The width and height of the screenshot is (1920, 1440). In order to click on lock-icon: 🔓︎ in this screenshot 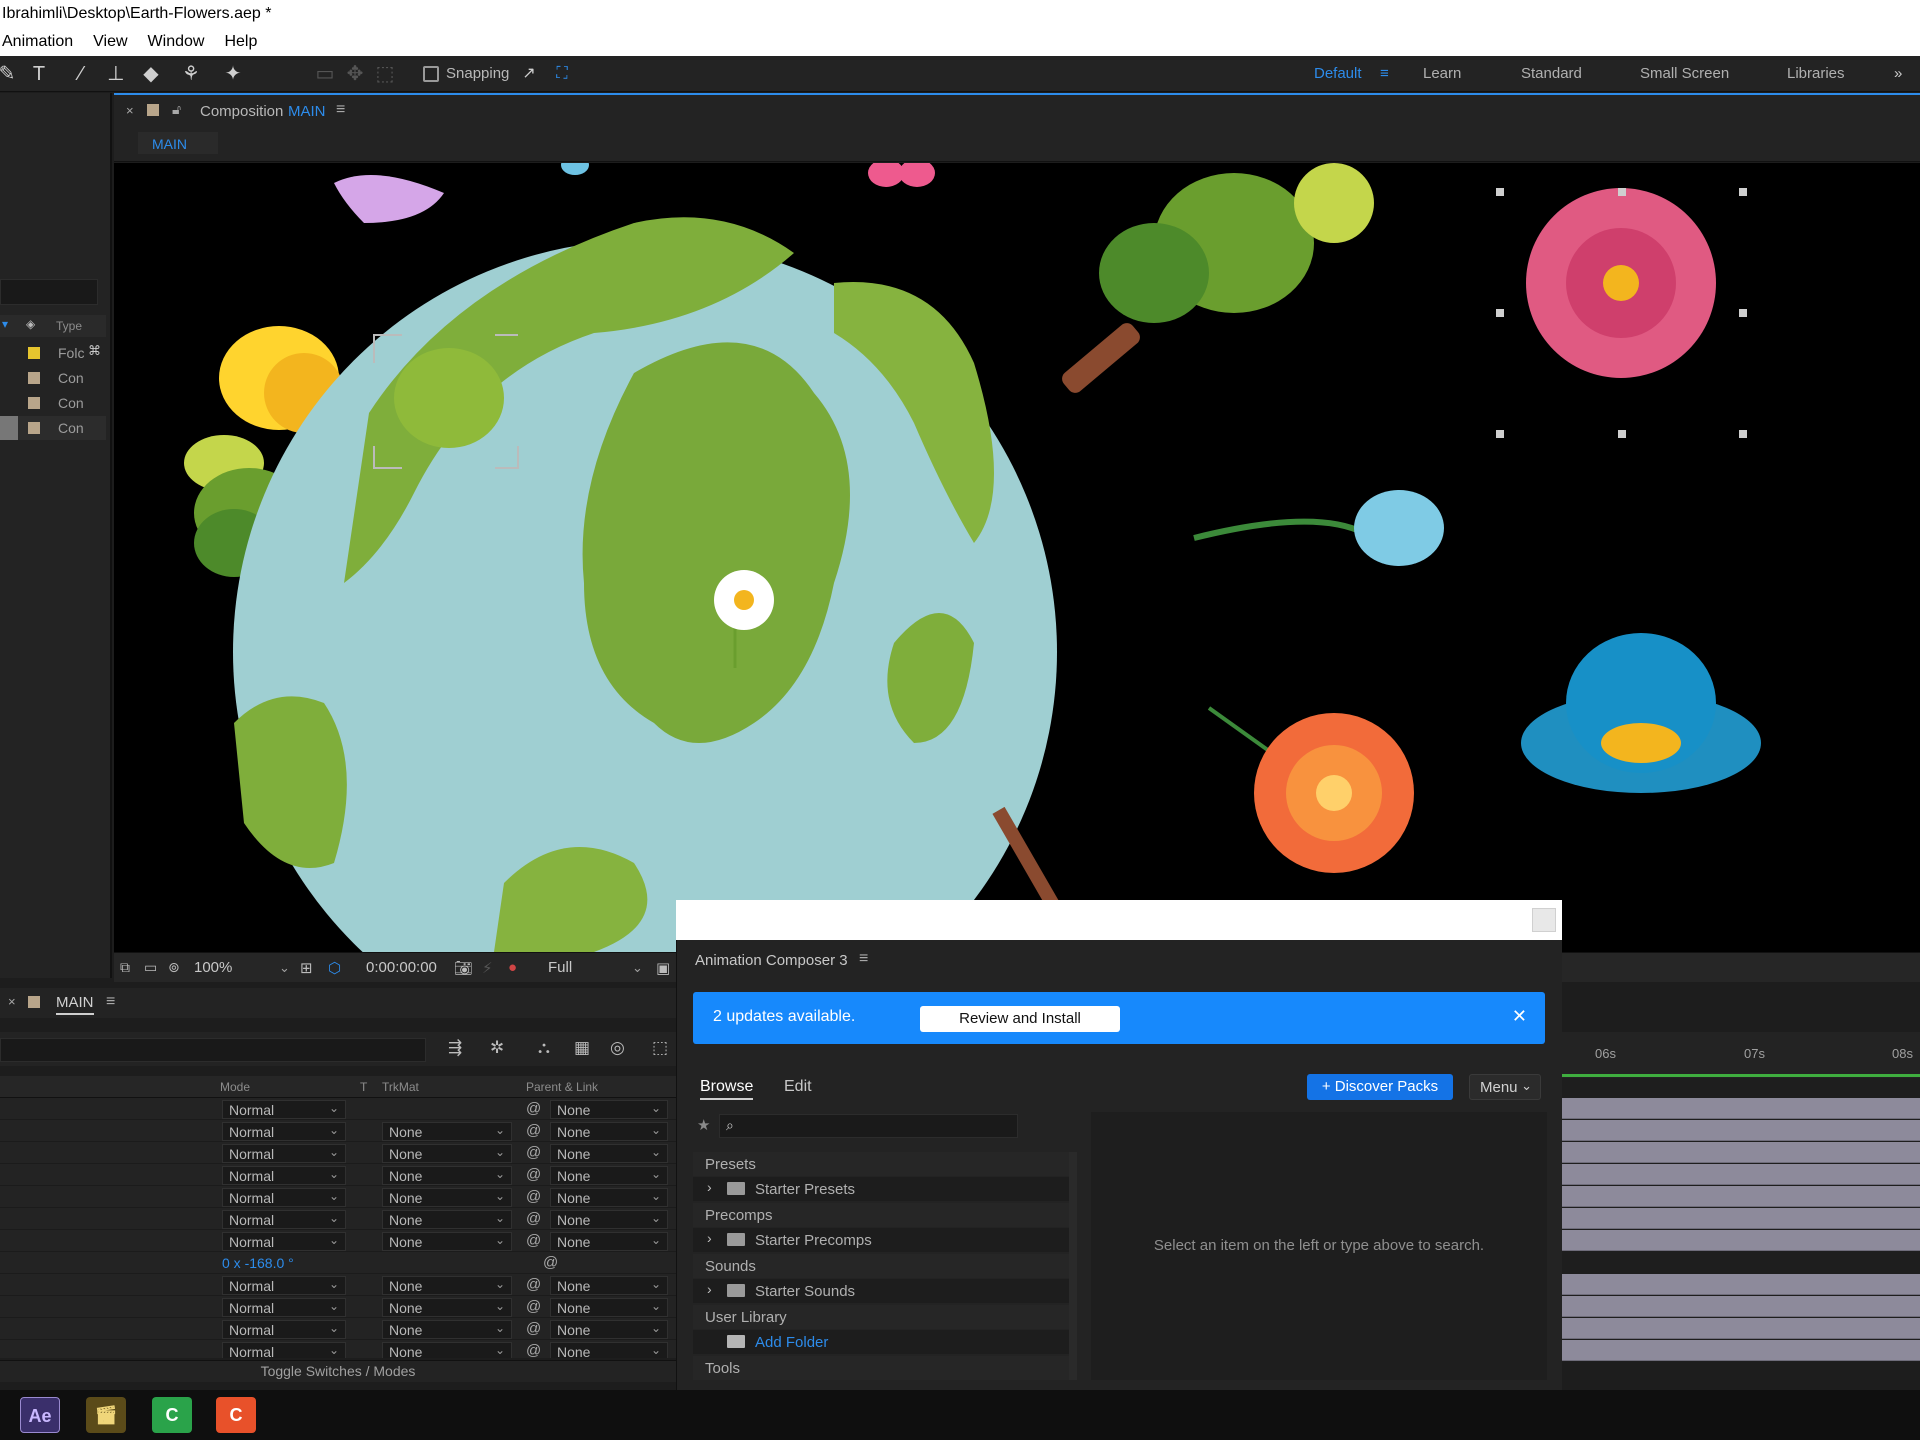, I will do `click(176, 109)`.